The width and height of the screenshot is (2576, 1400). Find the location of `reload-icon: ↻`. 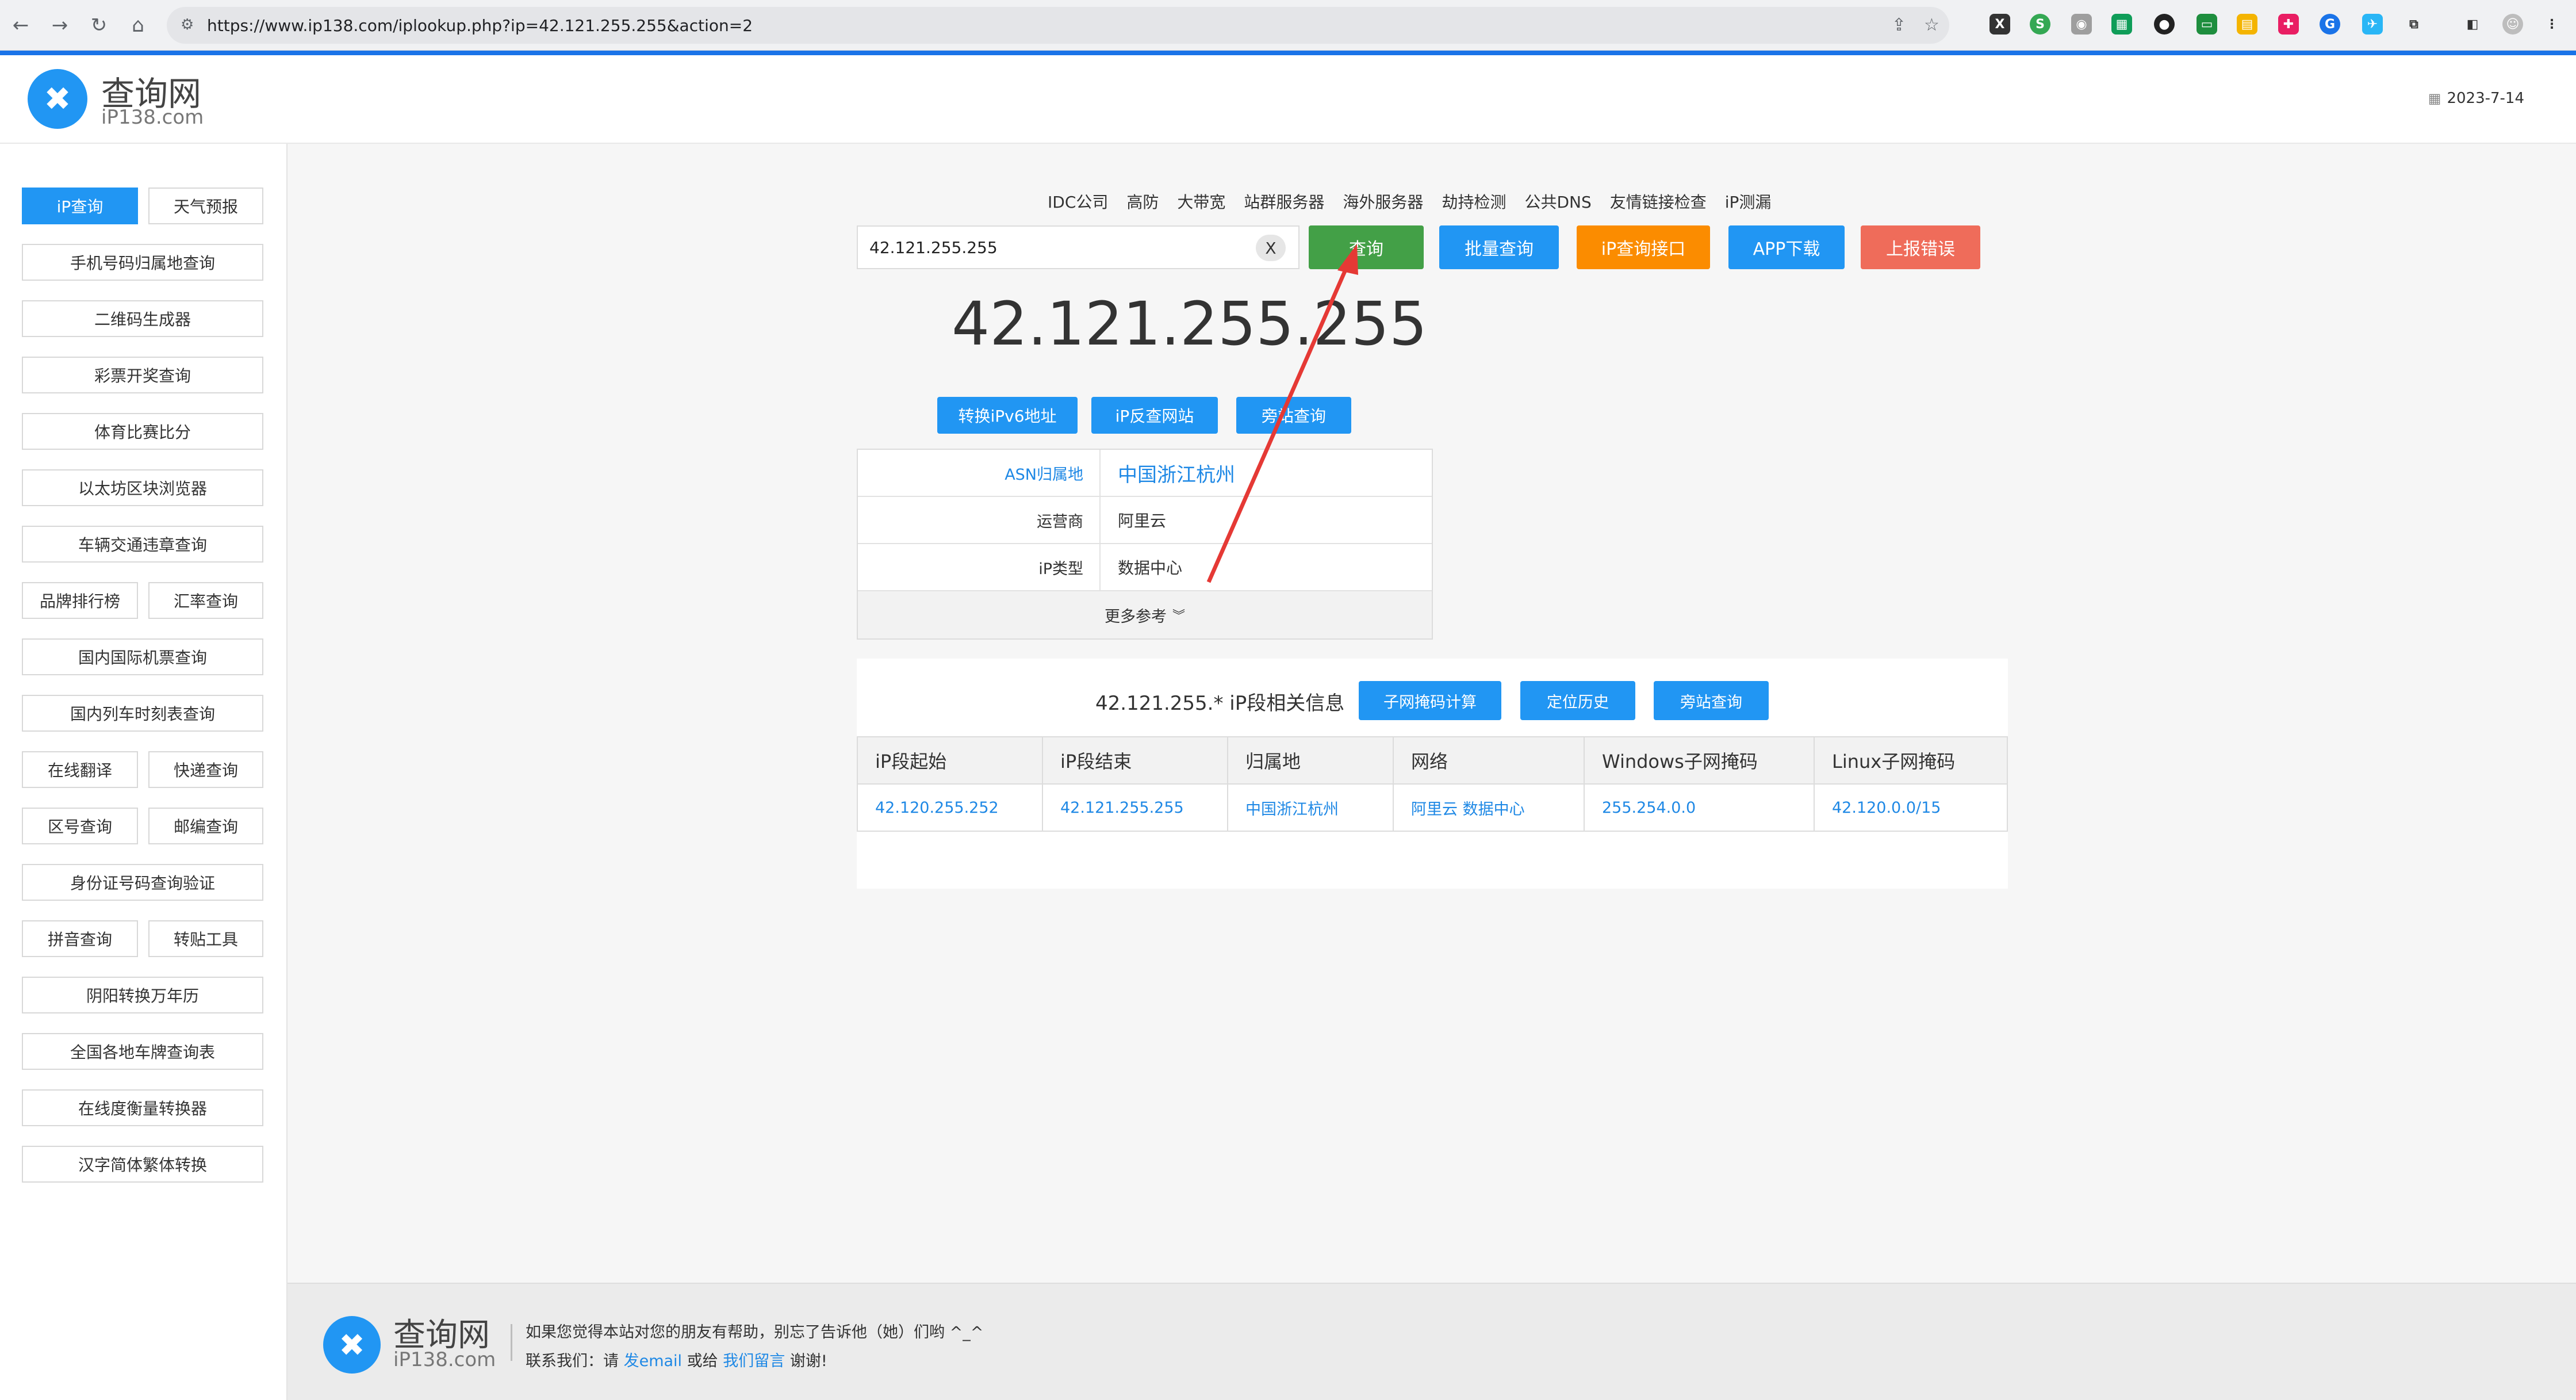

reload-icon: ↻ is located at coordinates (99, 25).